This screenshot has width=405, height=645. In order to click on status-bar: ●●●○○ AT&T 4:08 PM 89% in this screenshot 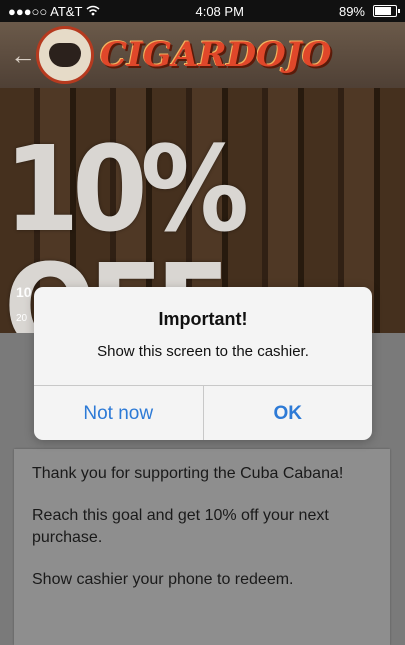, I will do `click(202, 11)`.